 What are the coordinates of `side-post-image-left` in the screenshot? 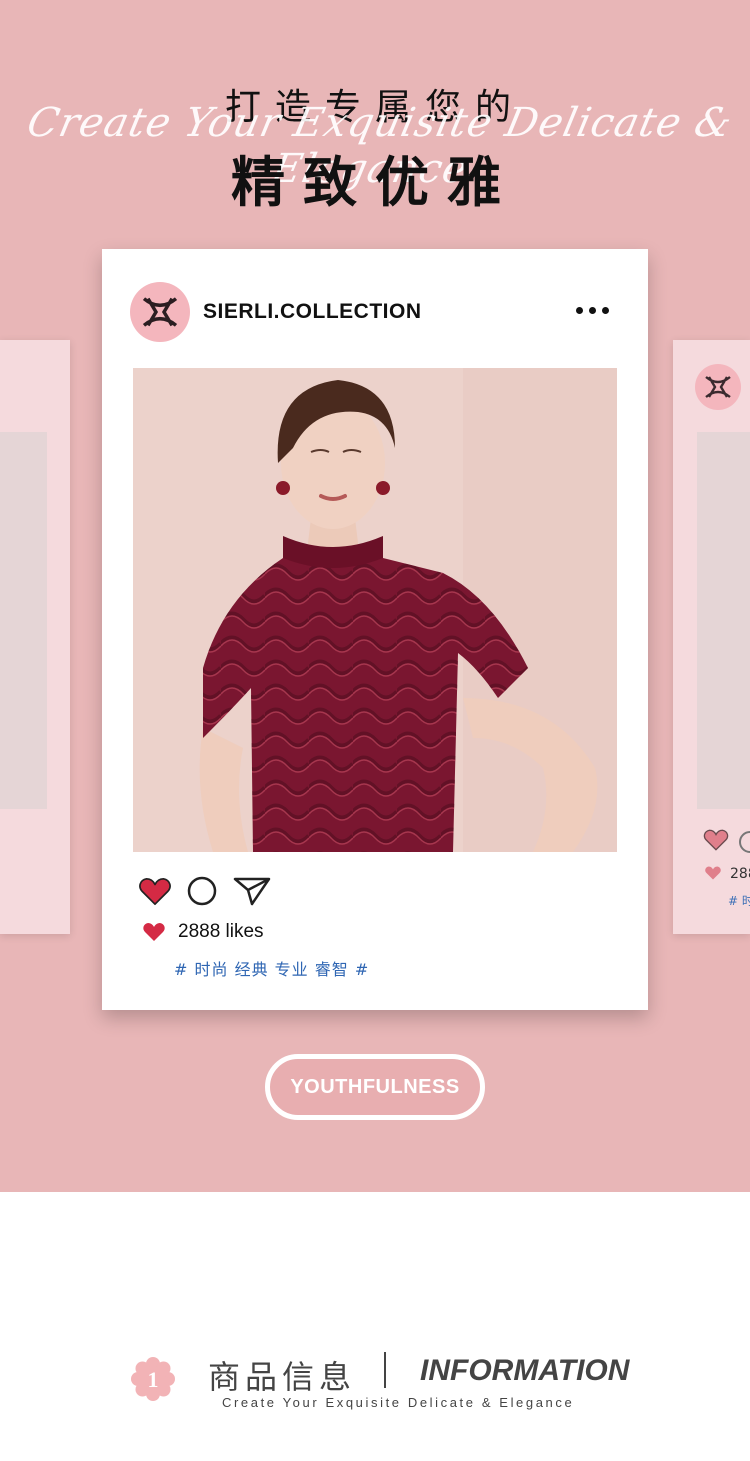 It's located at (23, 620).